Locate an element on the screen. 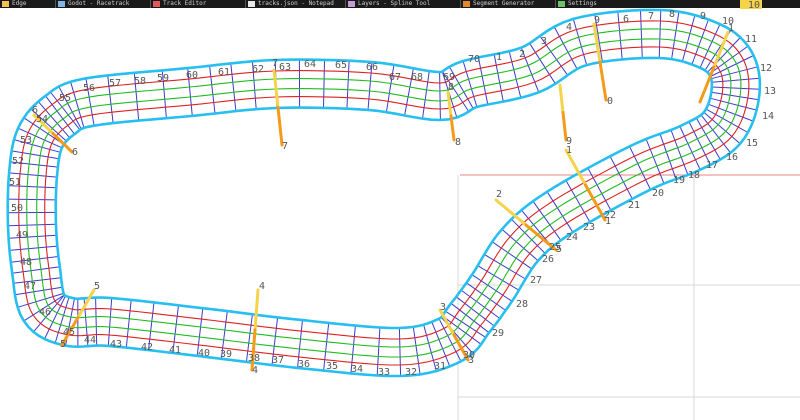 The image size is (800, 420). marker-number: 7 is located at coordinates (285, 146).